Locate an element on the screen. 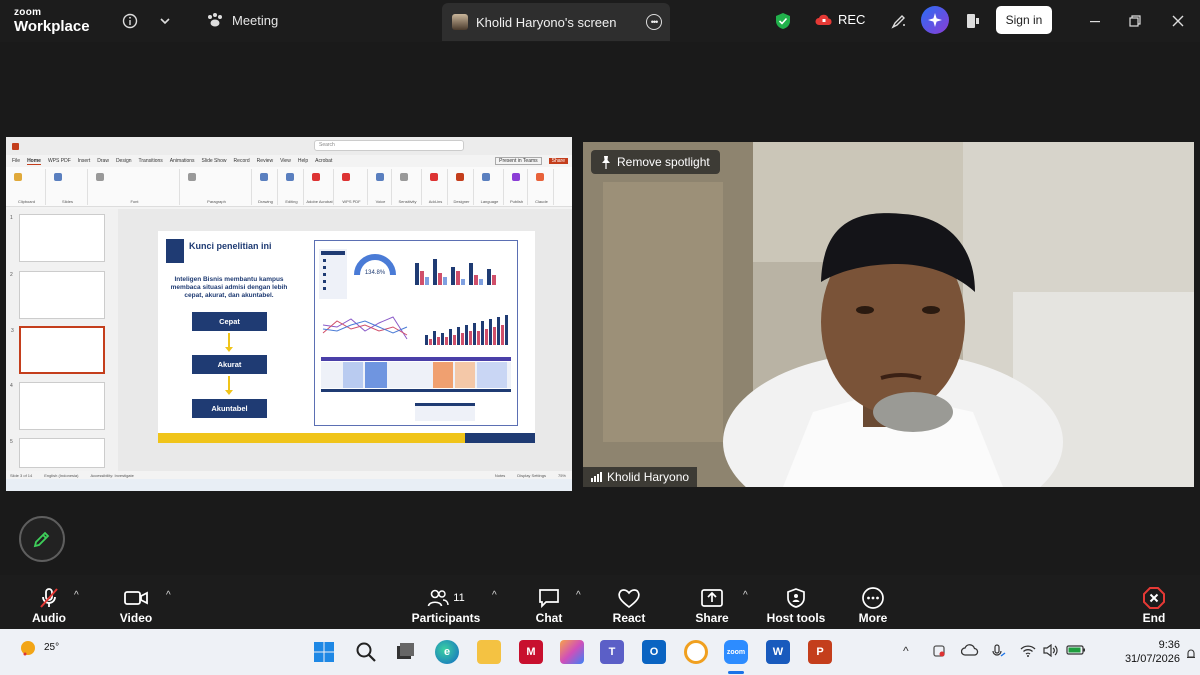 The width and height of the screenshot is (1200, 675). apps-icon is located at coordinates (973, 21).